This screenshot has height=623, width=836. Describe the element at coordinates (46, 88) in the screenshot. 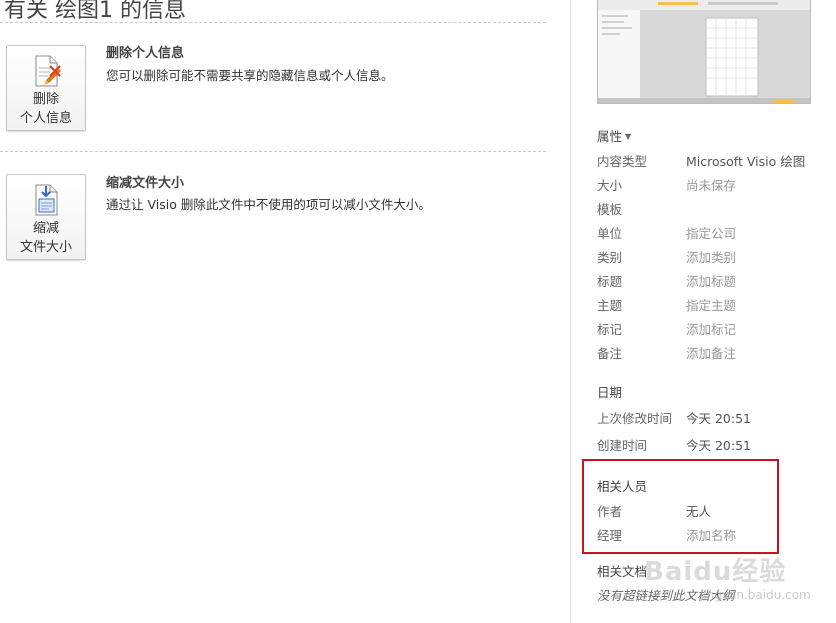

I see `remove-personal-info-button: 删除 个人信息` at that location.